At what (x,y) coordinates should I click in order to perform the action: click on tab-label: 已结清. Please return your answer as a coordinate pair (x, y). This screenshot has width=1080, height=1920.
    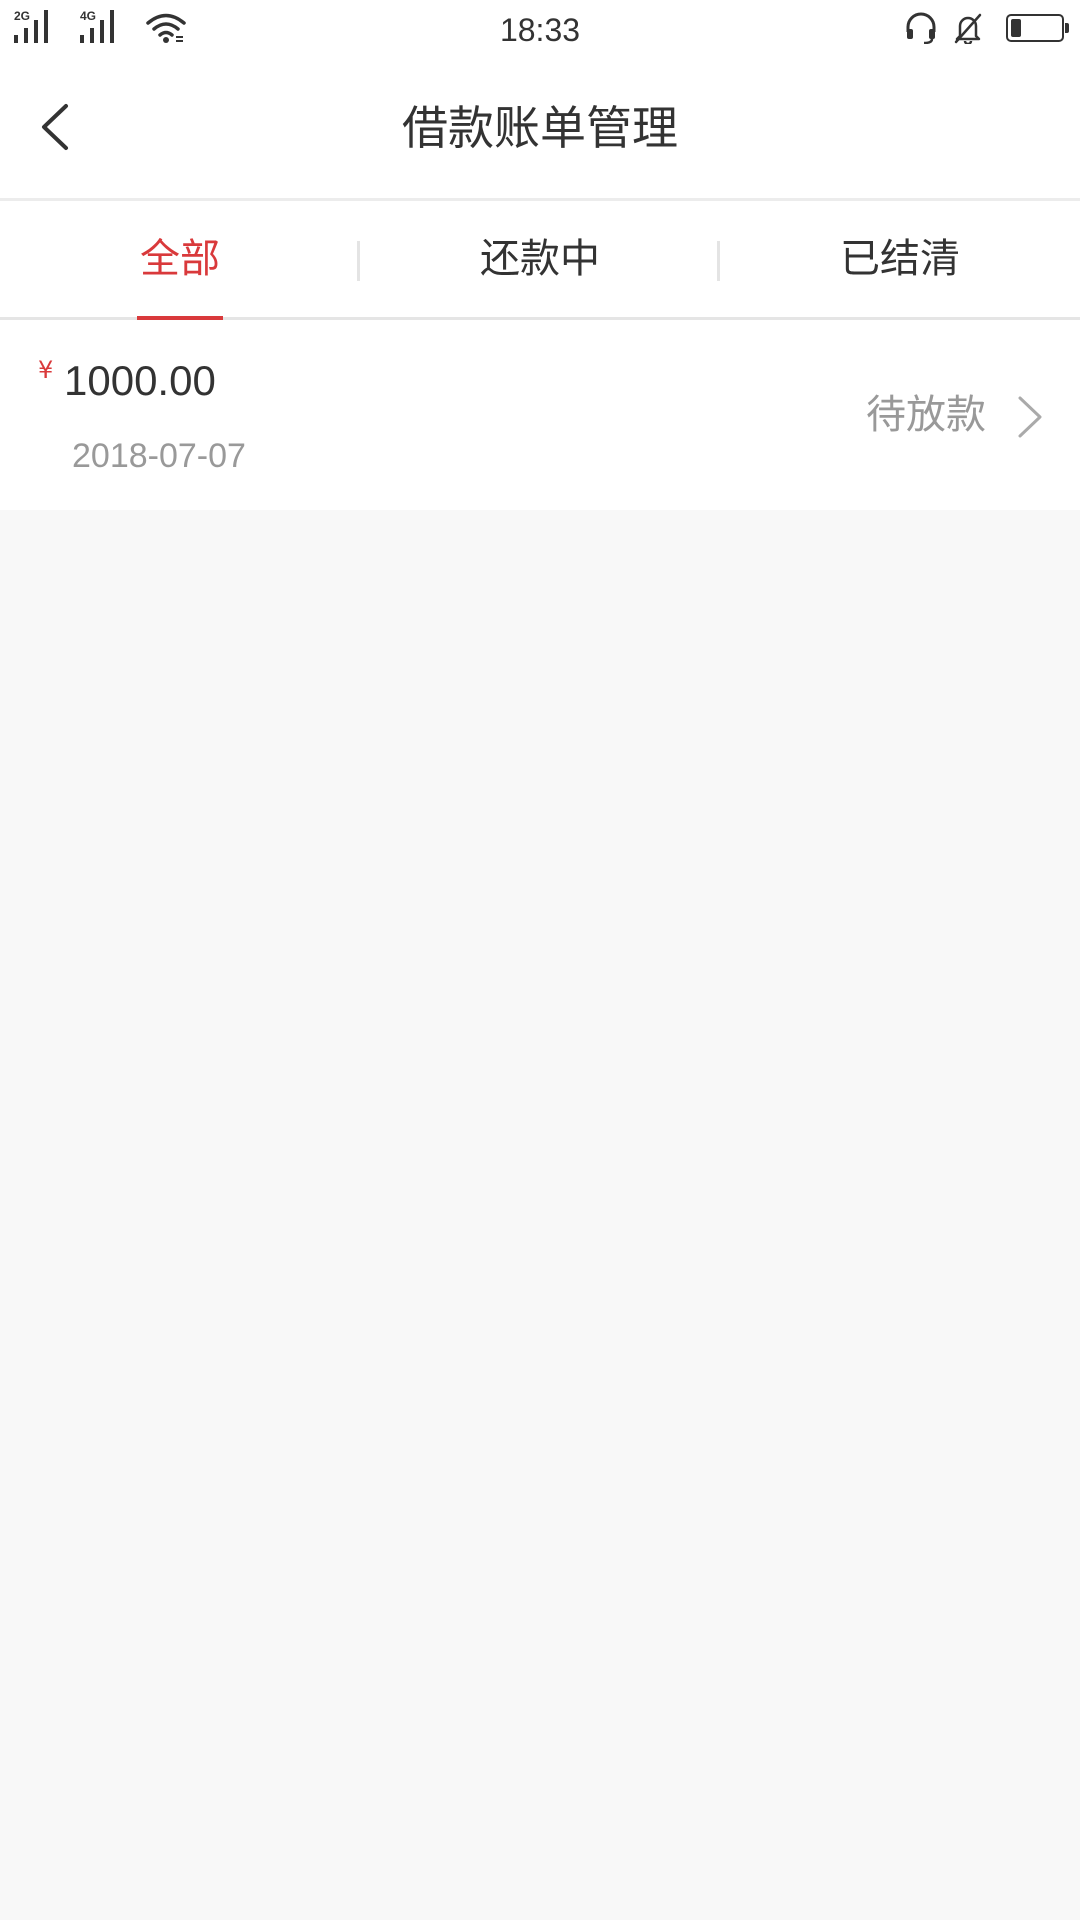
    Looking at the image, I should click on (900, 259).